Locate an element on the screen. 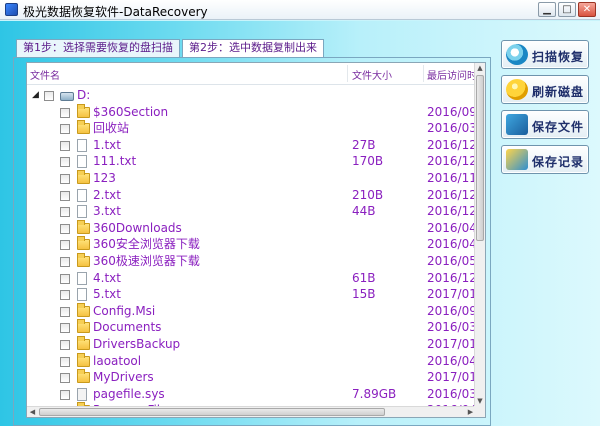  row-name: MyDrivers is located at coordinates (123, 377).